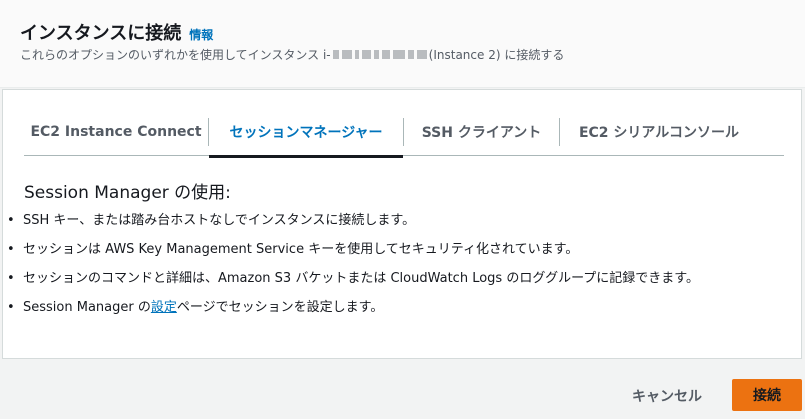  What do you see at coordinates (101, 33) in the screenshot?
I see `page-title: インスタンスに接続` at bounding box center [101, 33].